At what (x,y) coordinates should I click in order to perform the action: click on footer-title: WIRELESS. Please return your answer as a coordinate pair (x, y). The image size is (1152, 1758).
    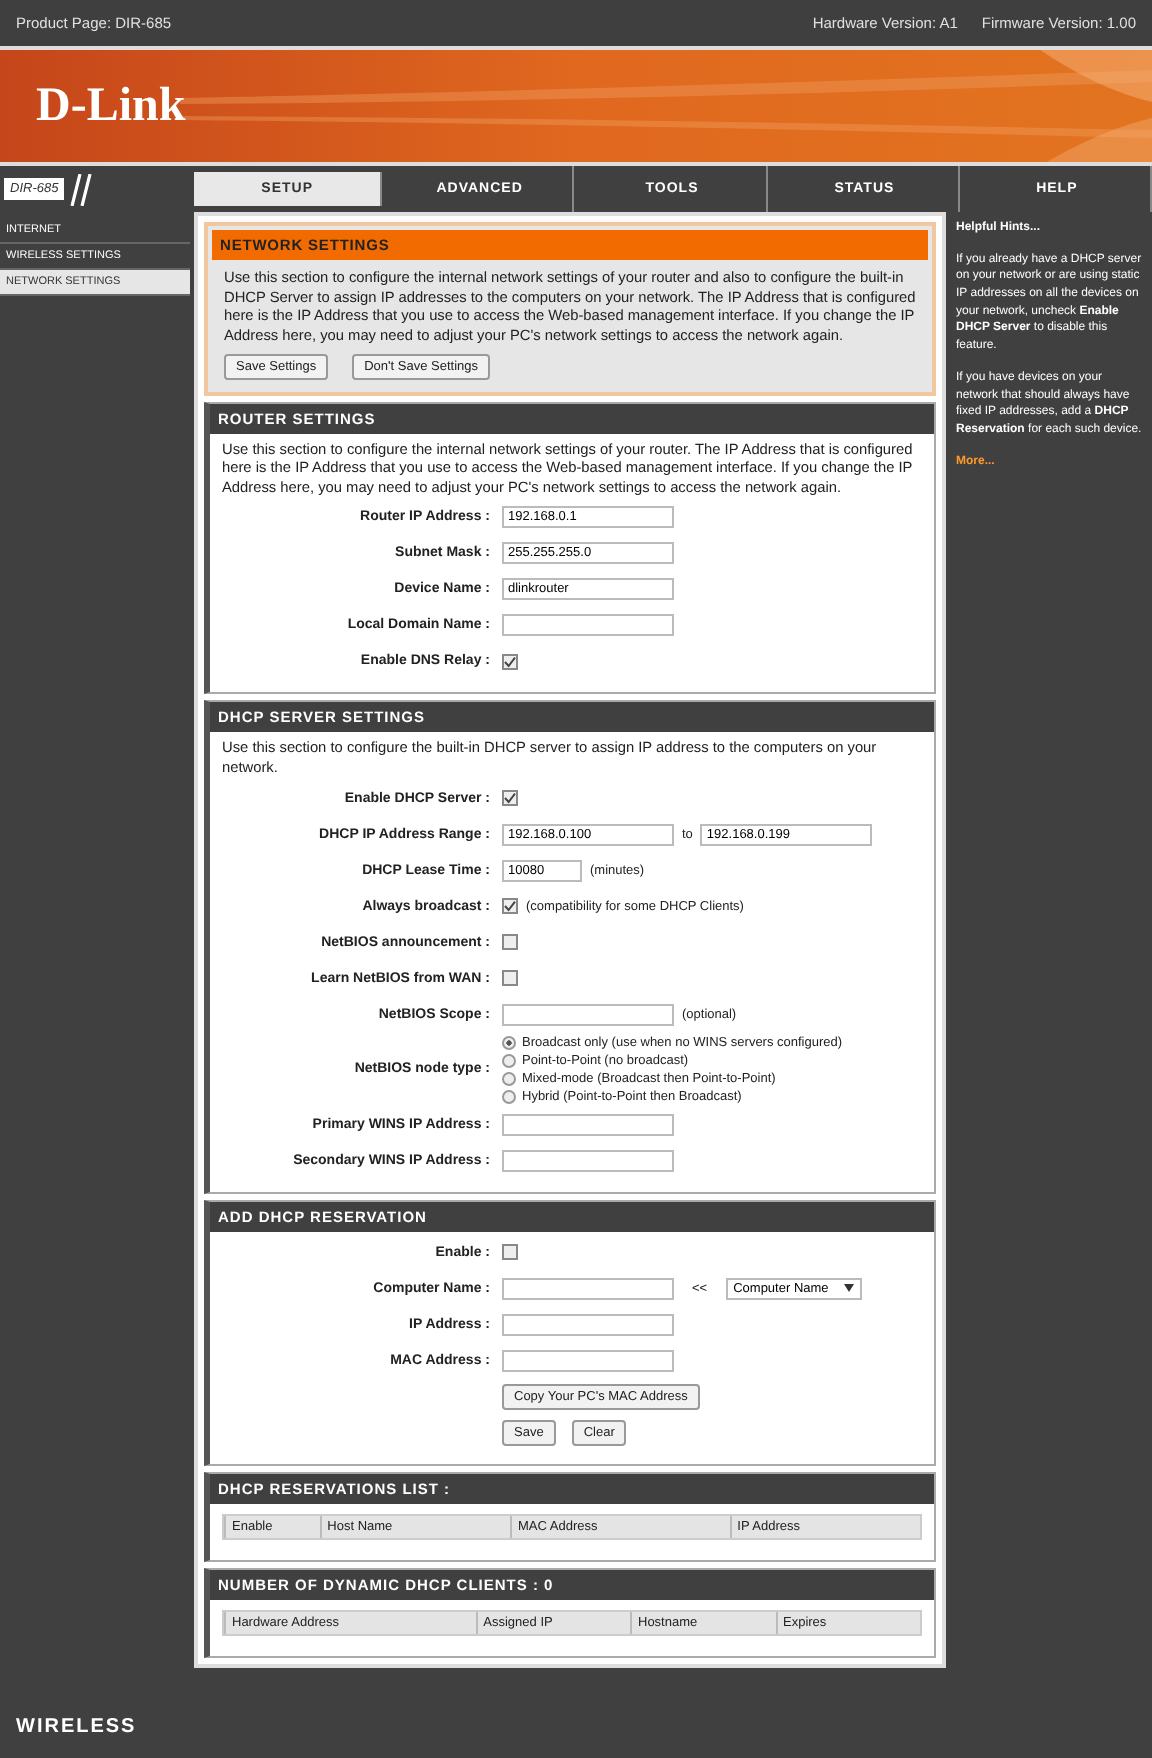
    Looking at the image, I should click on (76, 1727).